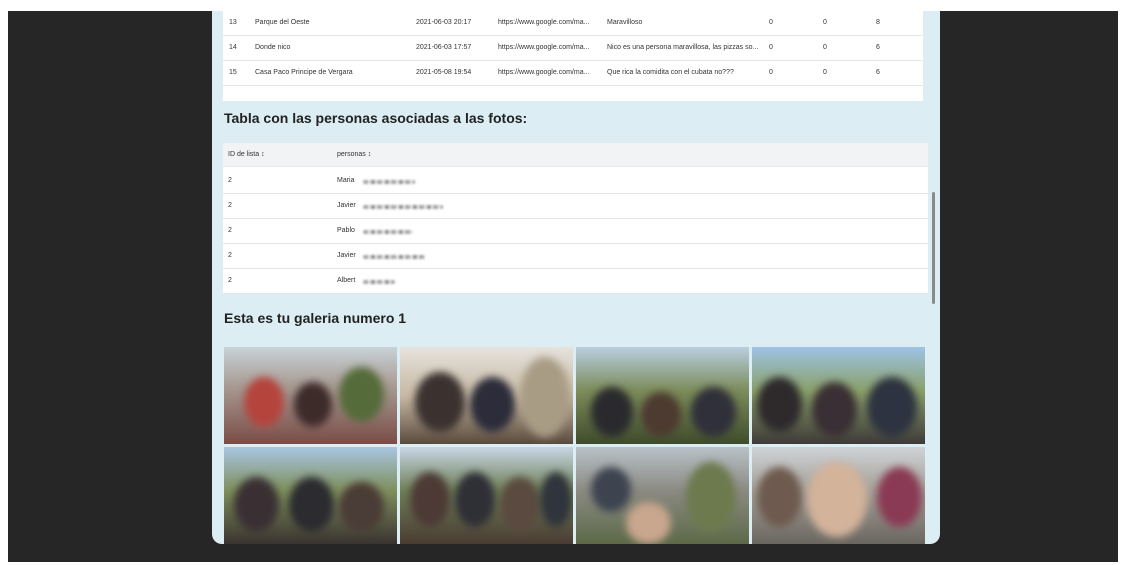  What do you see at coordinates (575, 281) in the screenshot?
I see `table-row: 2 Albert` at bounding box center [575, 281].